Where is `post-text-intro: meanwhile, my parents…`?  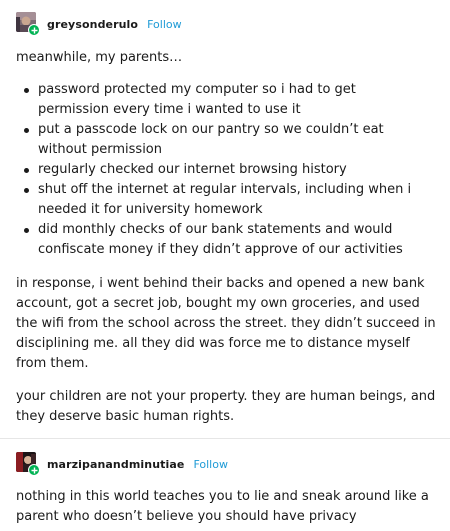
post-text-intro: meanwhile, my parents… is located at coordinates (99, 57).